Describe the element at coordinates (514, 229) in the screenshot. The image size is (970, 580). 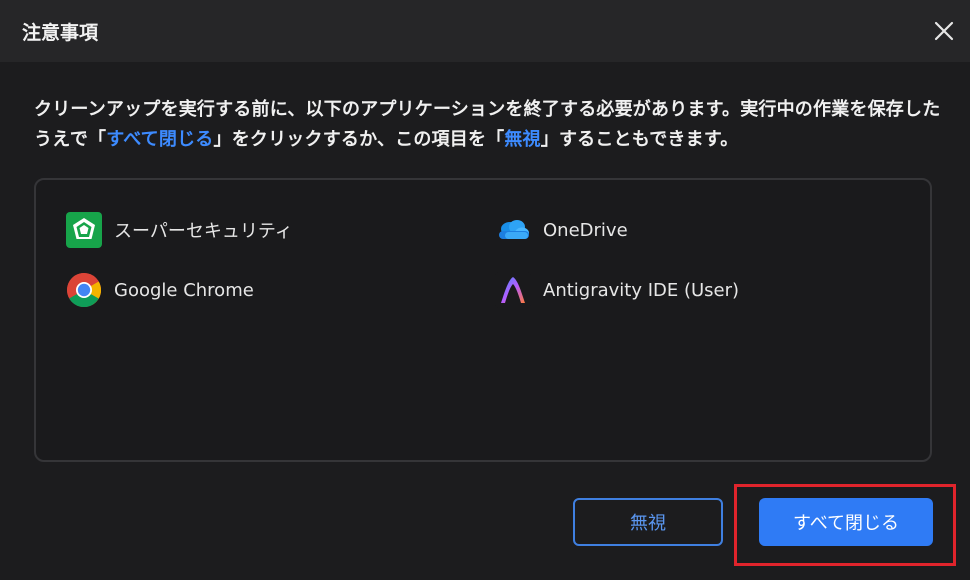
I see `onedrive-icon` at that location.